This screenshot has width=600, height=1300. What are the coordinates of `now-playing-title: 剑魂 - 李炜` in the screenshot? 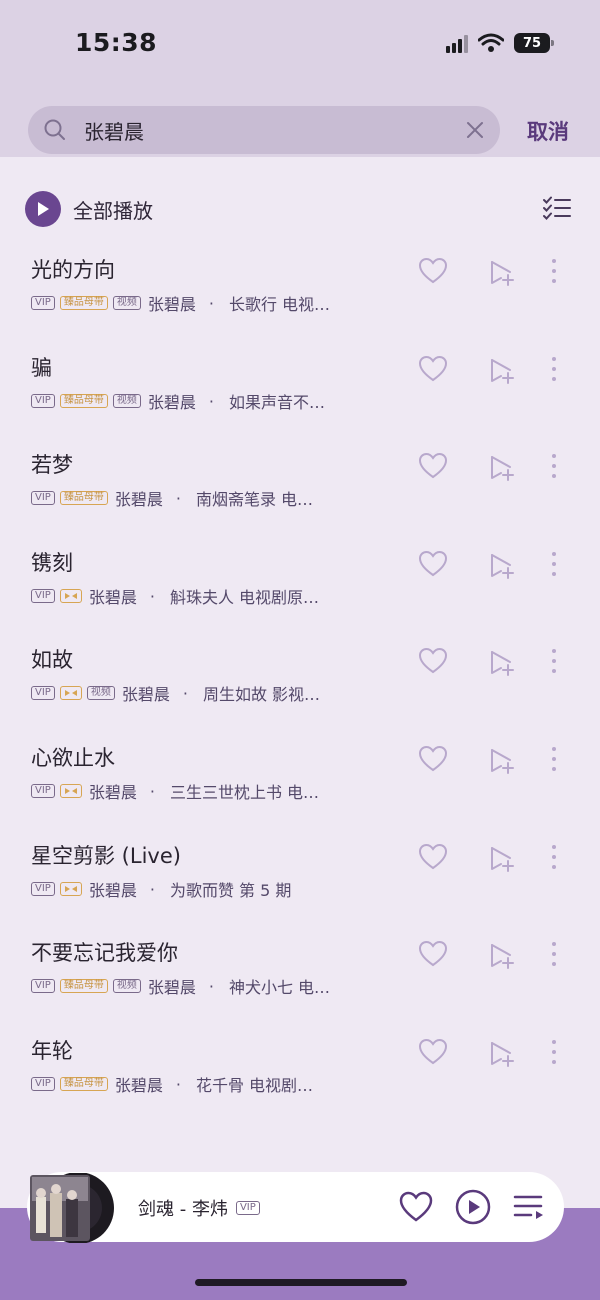 It's located at (183, 1209).